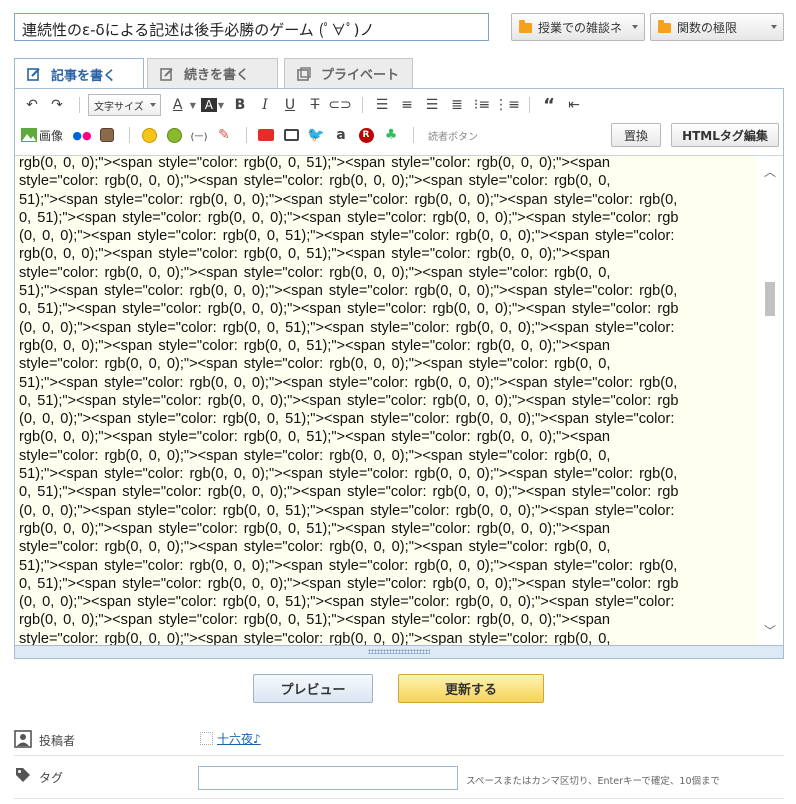 This screenshot has height=804, width=796. What do you see at coordinates (291, 135) in the screenshot?
I see `niconico-icon` at bounding box center [291, 135].